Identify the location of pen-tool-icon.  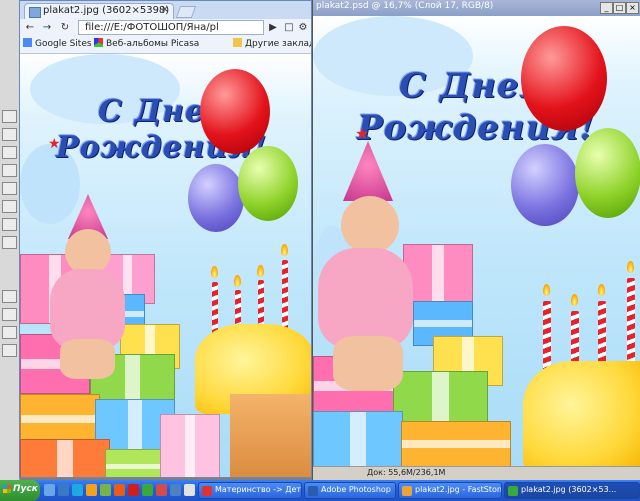
(9, 314).